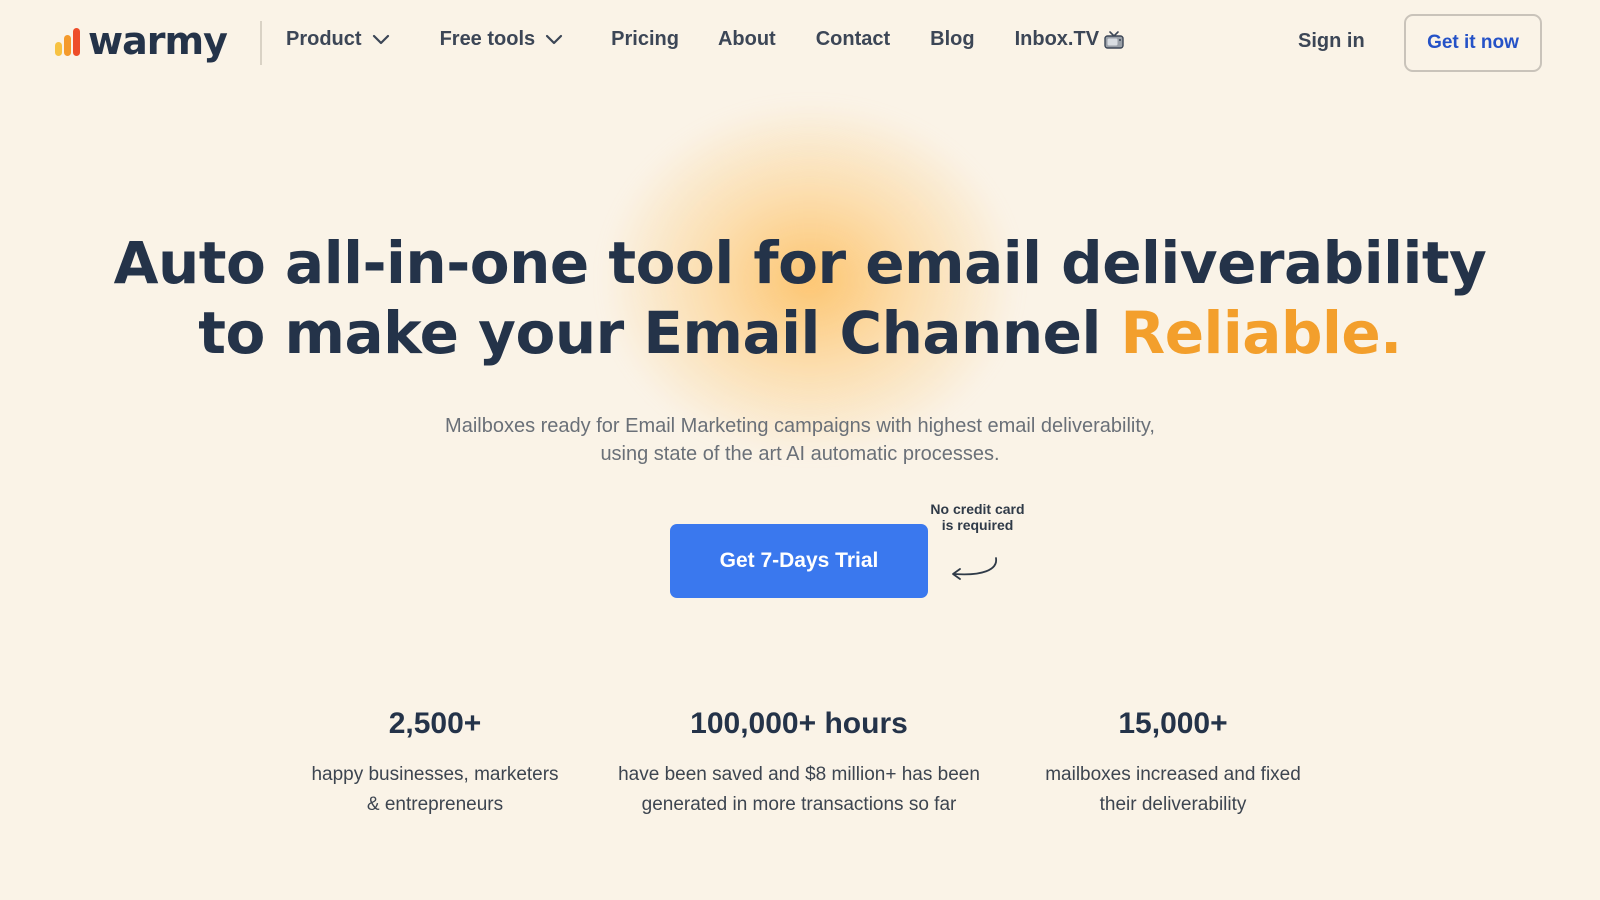 The image size is (1600, 900). I want to click on hero-title-accent: Reliable., so click(1261, 333).